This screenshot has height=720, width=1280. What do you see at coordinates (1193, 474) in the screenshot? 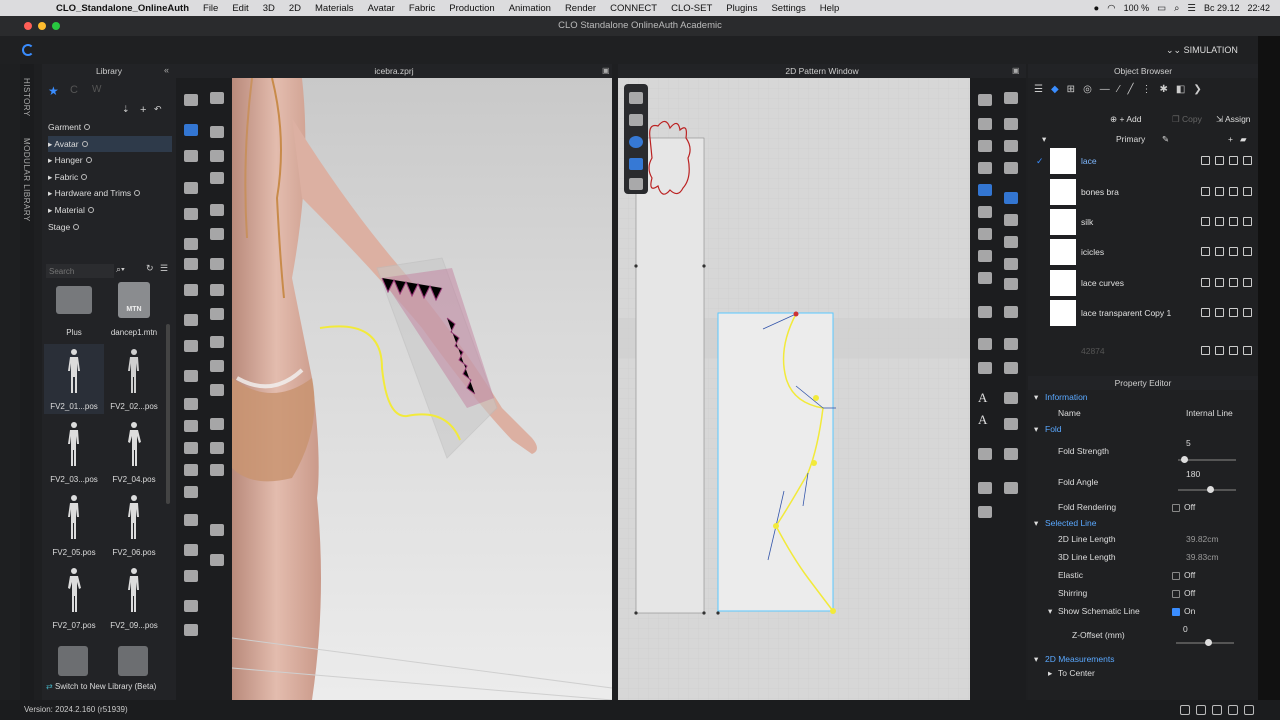
I see `fold-angle-input: 180` at bounding box center [1193, 474].